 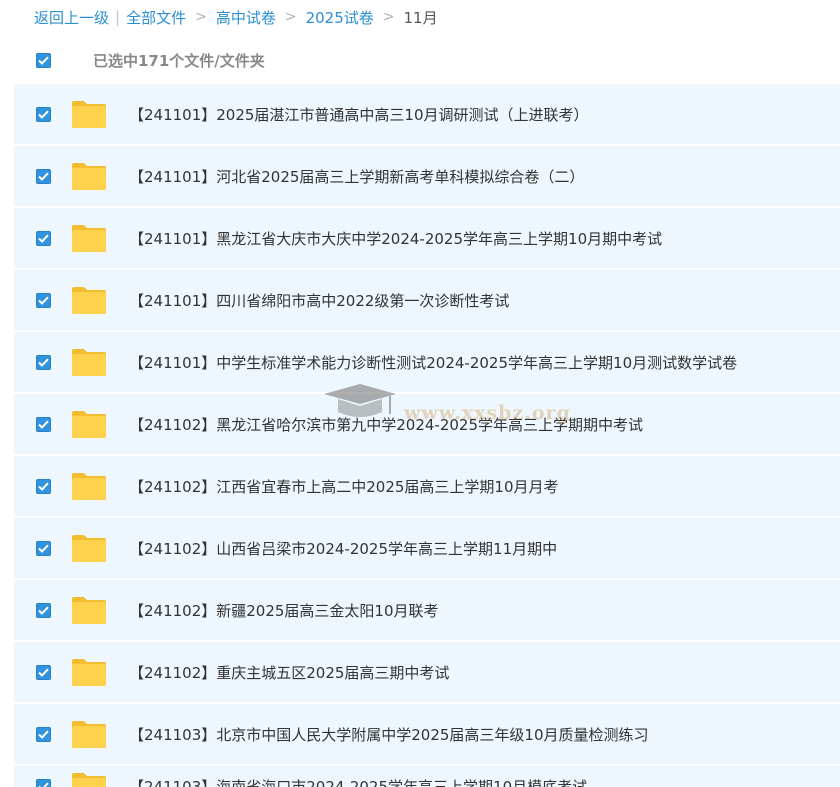 What do you see at coordinates (344, 486) in the screenshot?
I see `file-name: 【241102】江西省宜春市上高二中2025届高三上学期10月月考` at bounding box center [344, 486].